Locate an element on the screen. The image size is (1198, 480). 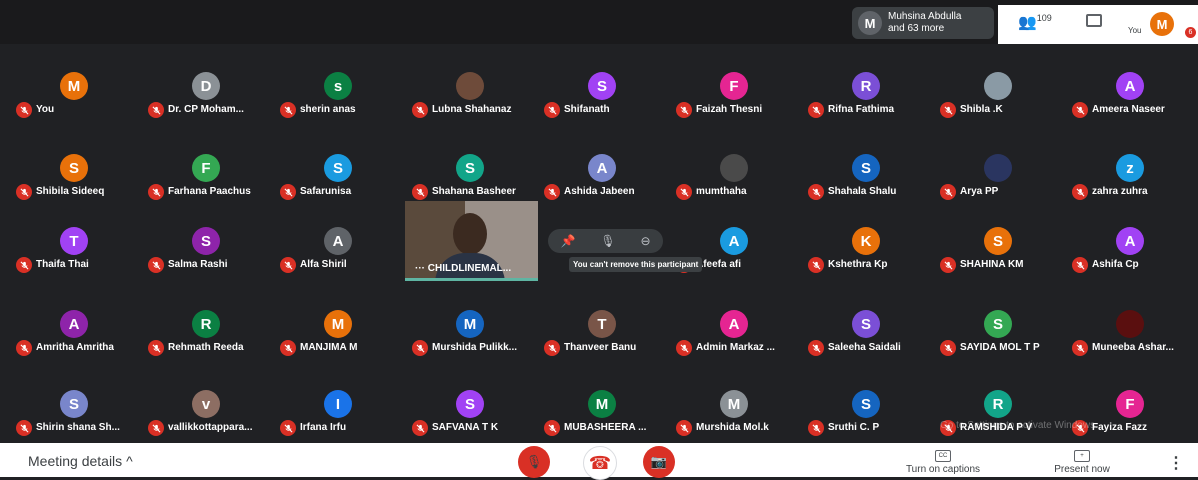
participant-name: Rifna Fathima is located at coordinates (861, 109).